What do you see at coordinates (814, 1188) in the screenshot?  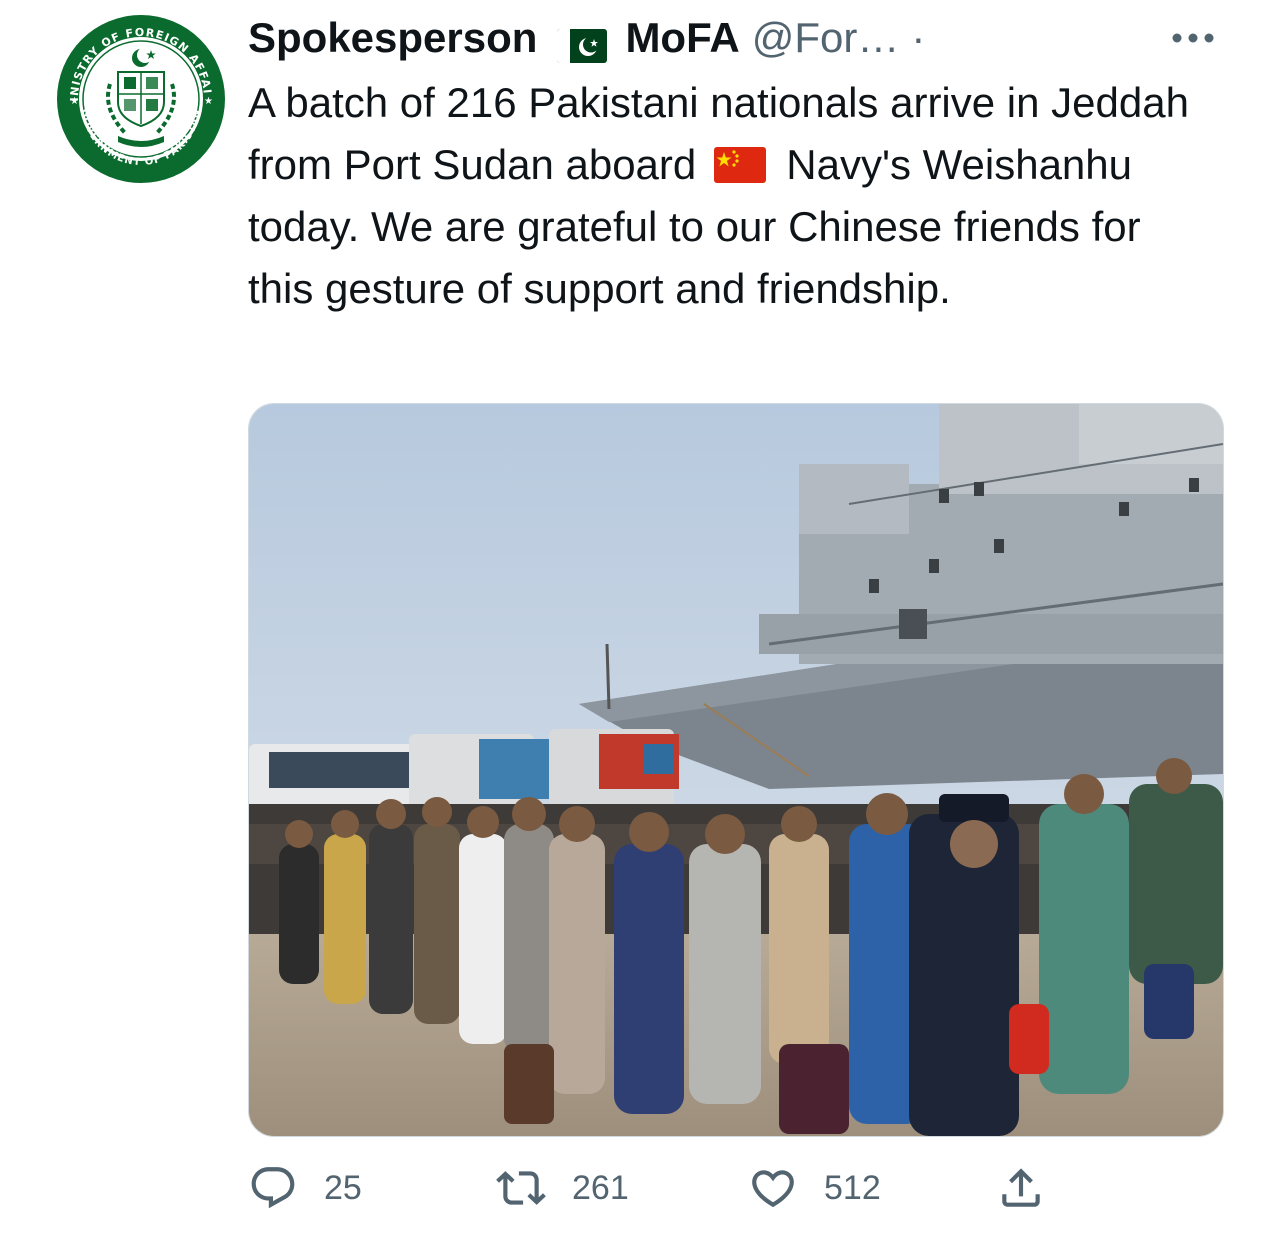 I see `like-button: 512` at bounding box center [814, 1188].